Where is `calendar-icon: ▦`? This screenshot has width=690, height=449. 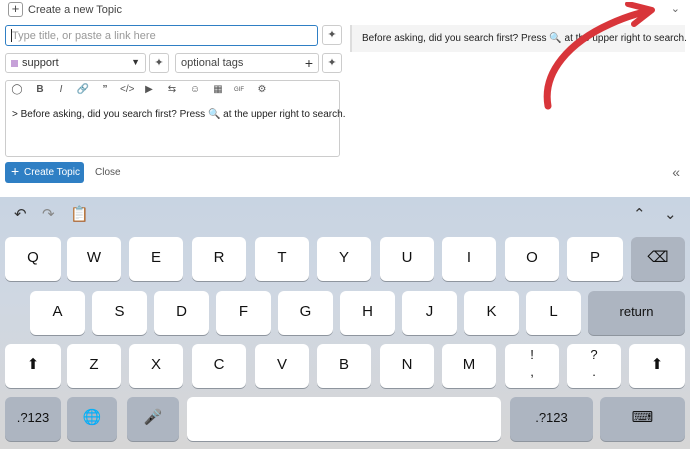
calendar-icon: ▦ is located at coordinates (218, 89).